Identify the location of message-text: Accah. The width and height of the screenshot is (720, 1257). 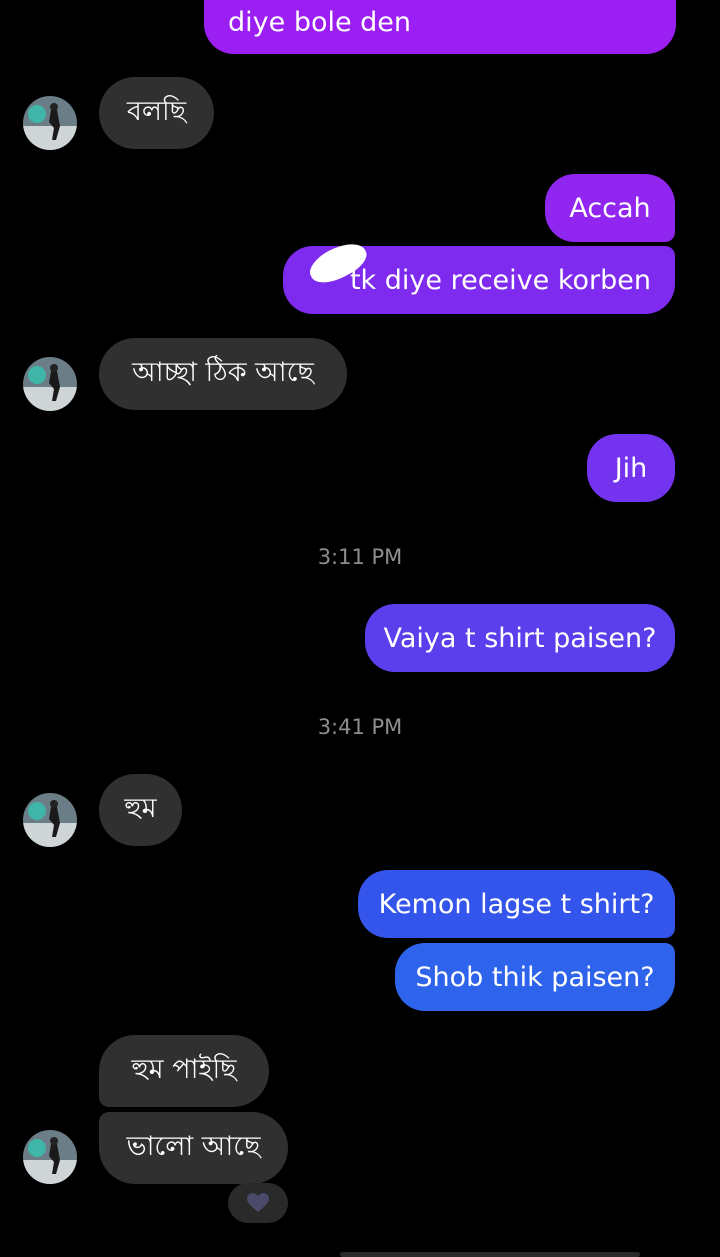
(610, 208).